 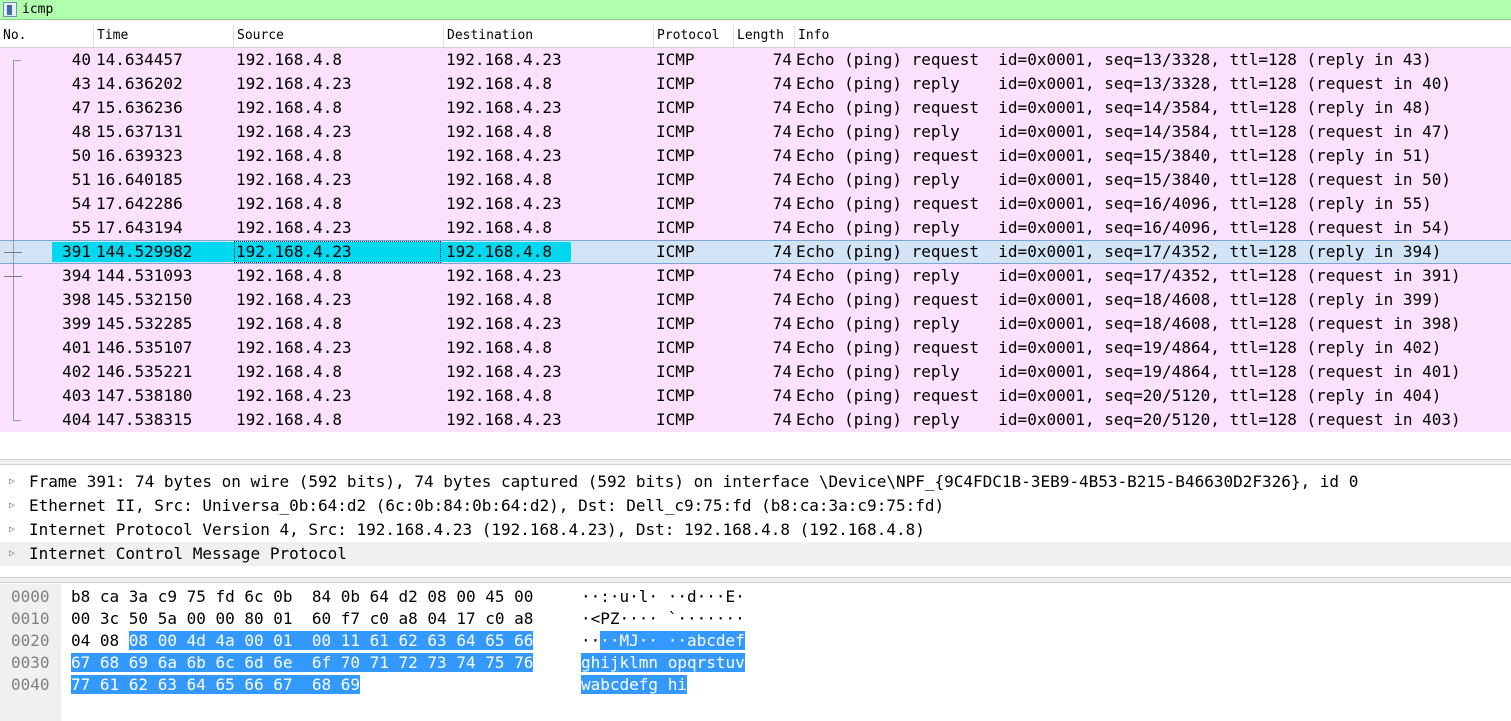 What do you see at coordinates (47, 36) in the screenshot?
I see `column-header-no: No.` at bounding box center [47, 36].